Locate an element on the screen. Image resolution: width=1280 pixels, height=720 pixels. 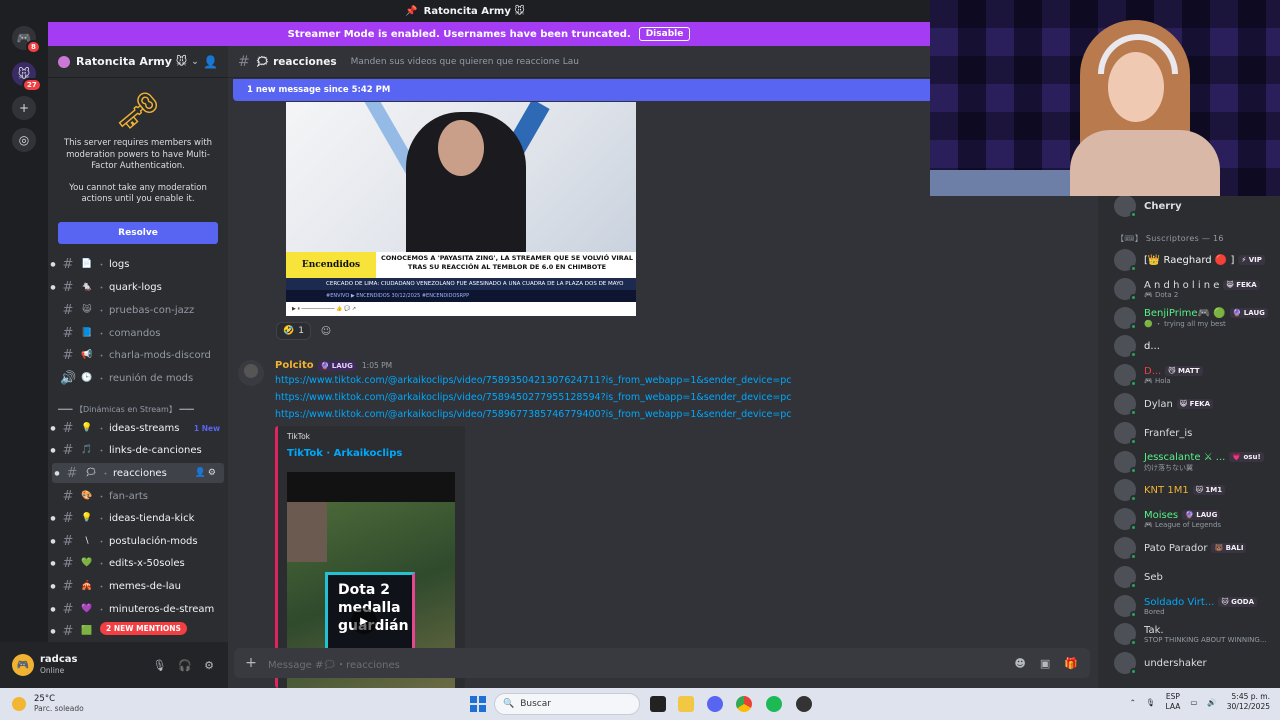
member-text: A n d h o l i n e 😸 FEKA 🎮 Dota 2 is located at coordinates (1202, 289).